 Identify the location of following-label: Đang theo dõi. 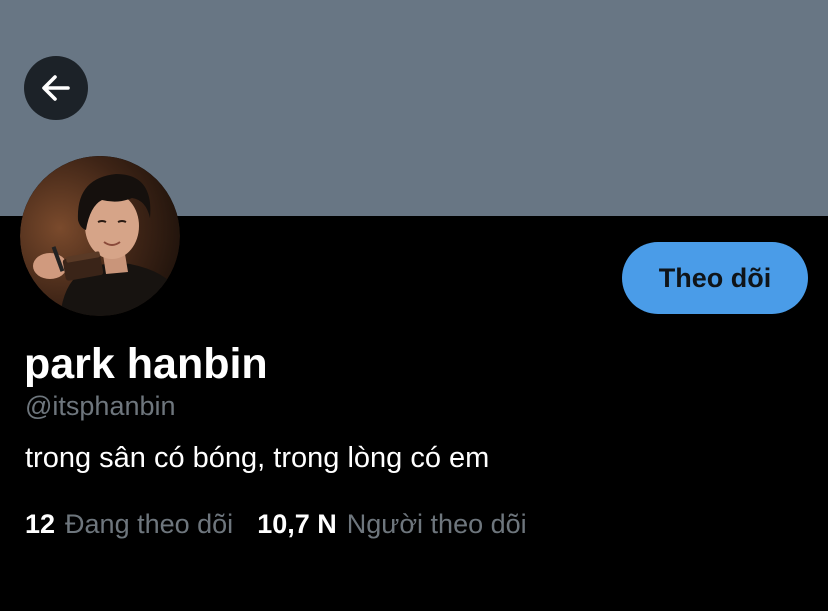
(149, 524).